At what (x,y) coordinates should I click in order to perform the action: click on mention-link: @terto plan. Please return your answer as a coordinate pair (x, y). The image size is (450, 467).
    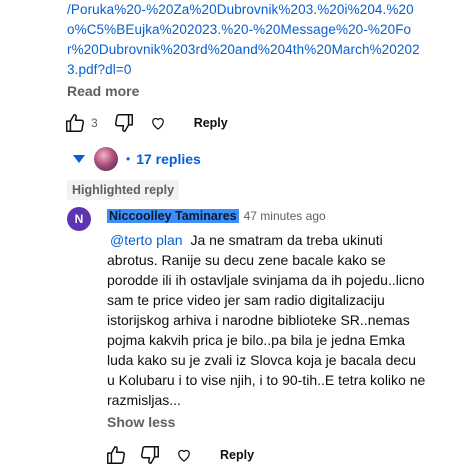
    Looking at the image, I should click on (146, 240).